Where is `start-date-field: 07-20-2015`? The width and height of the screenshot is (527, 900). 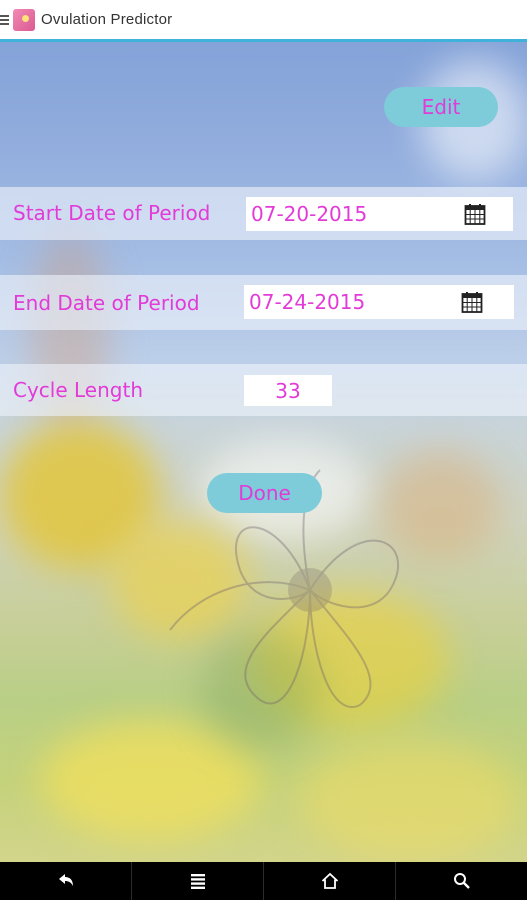 start-date-field: 07-20-2015 is located at coordinates (379, 214).